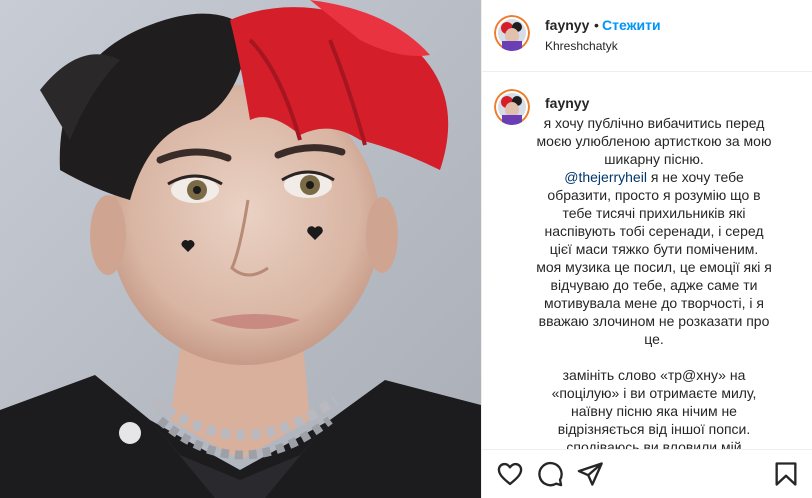 Image resolution: width=812 pixels, height=498 pixels. Describe the element at coordinates (654, 393) in the screenshot. I see `caption-line: «поцілую» і ви отримаєте милу,` at that location.